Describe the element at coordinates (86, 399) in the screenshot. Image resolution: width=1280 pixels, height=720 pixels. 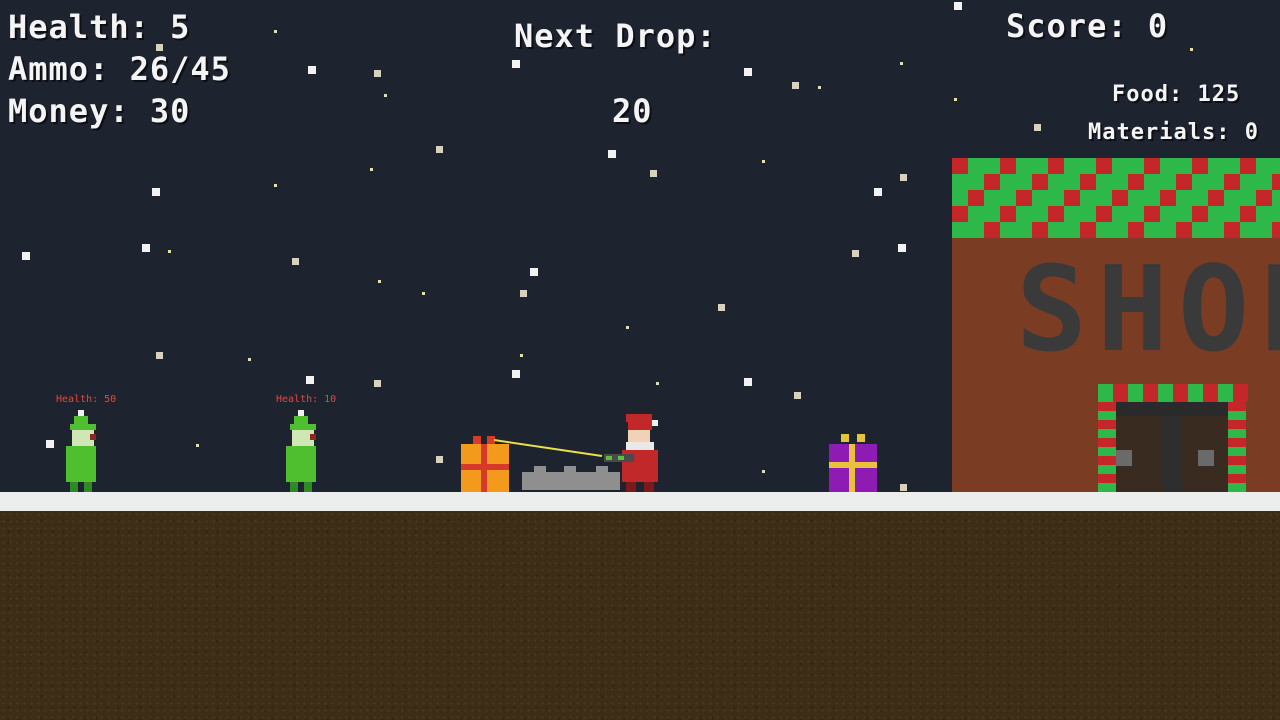
I see `enemy-health-label: Health: 50` at that location.